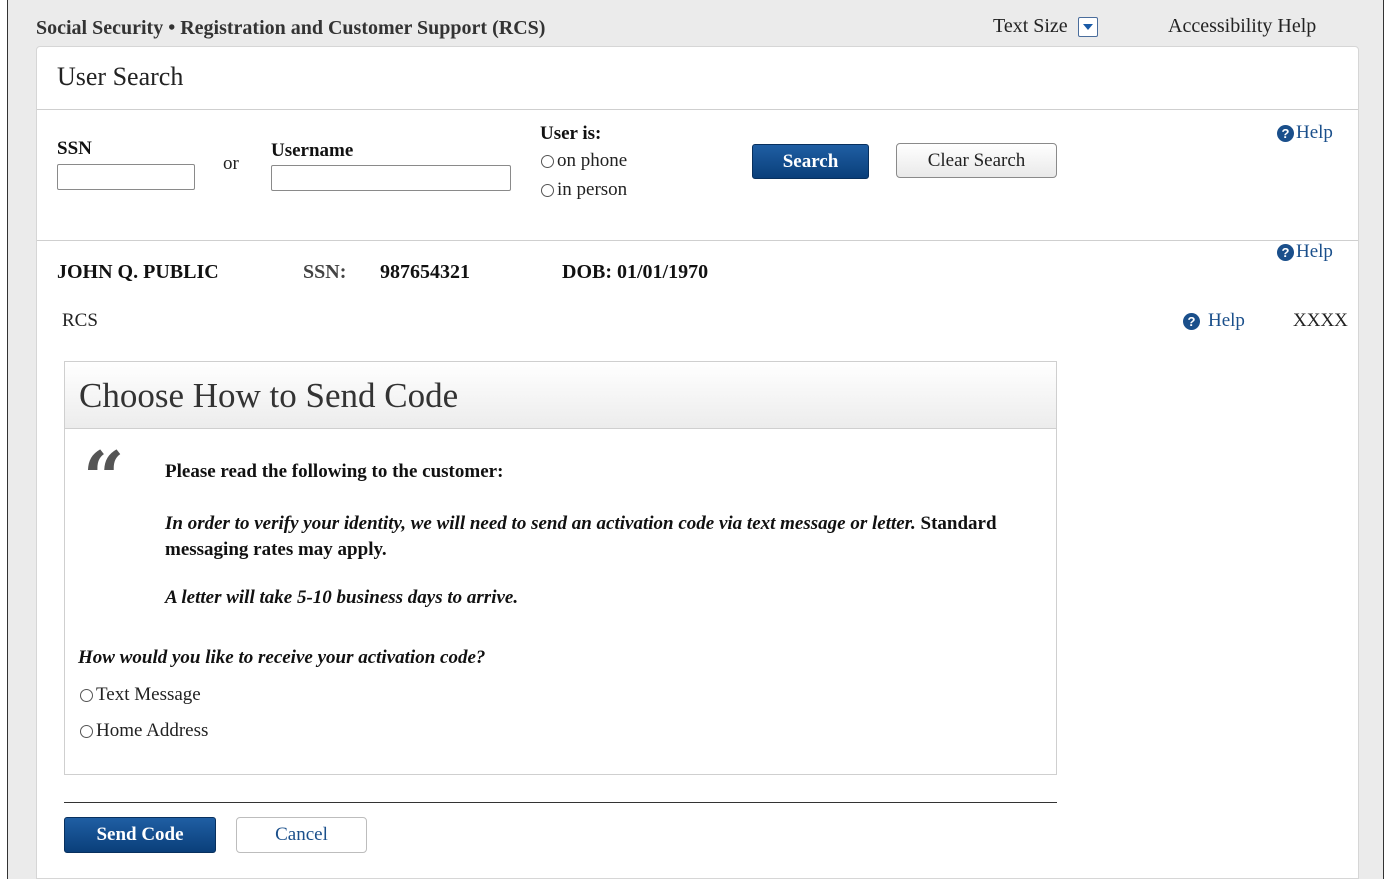 The width and height of the screenshot is (1388, 879). I want to click on search-help-link: ? Help, so click(1305, 133).